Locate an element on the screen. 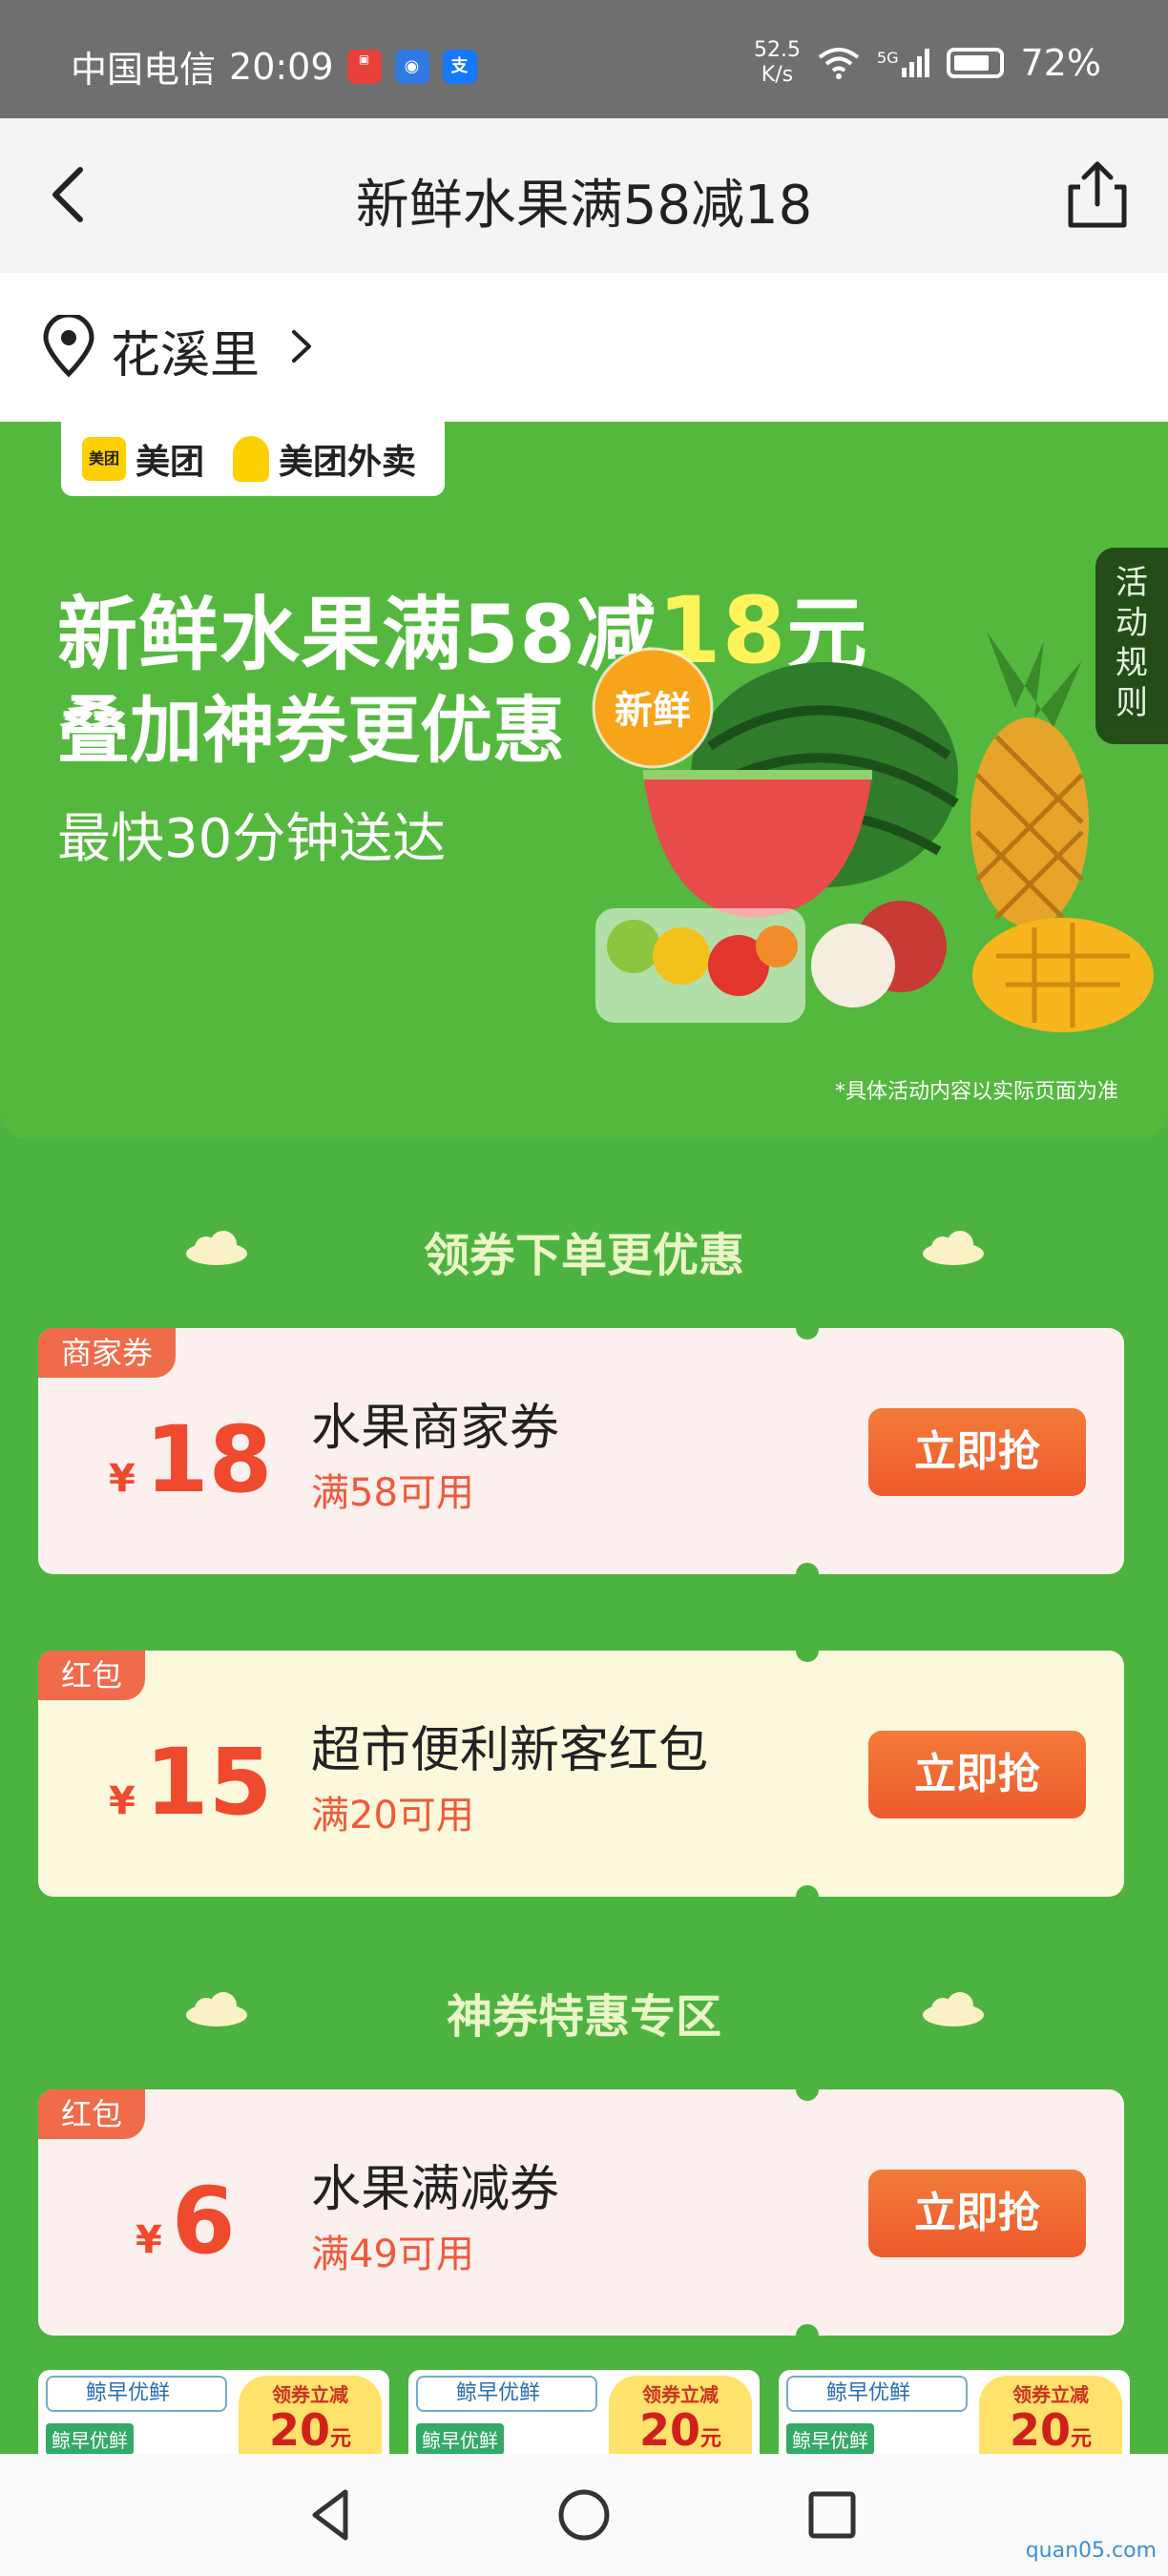 The width and height of the screenshot is (1168, 2576). coupon-card-merchant: 商家券 ¥18 水果商家券 满58可用 立即抢 is located at coordinates (581, 1451).